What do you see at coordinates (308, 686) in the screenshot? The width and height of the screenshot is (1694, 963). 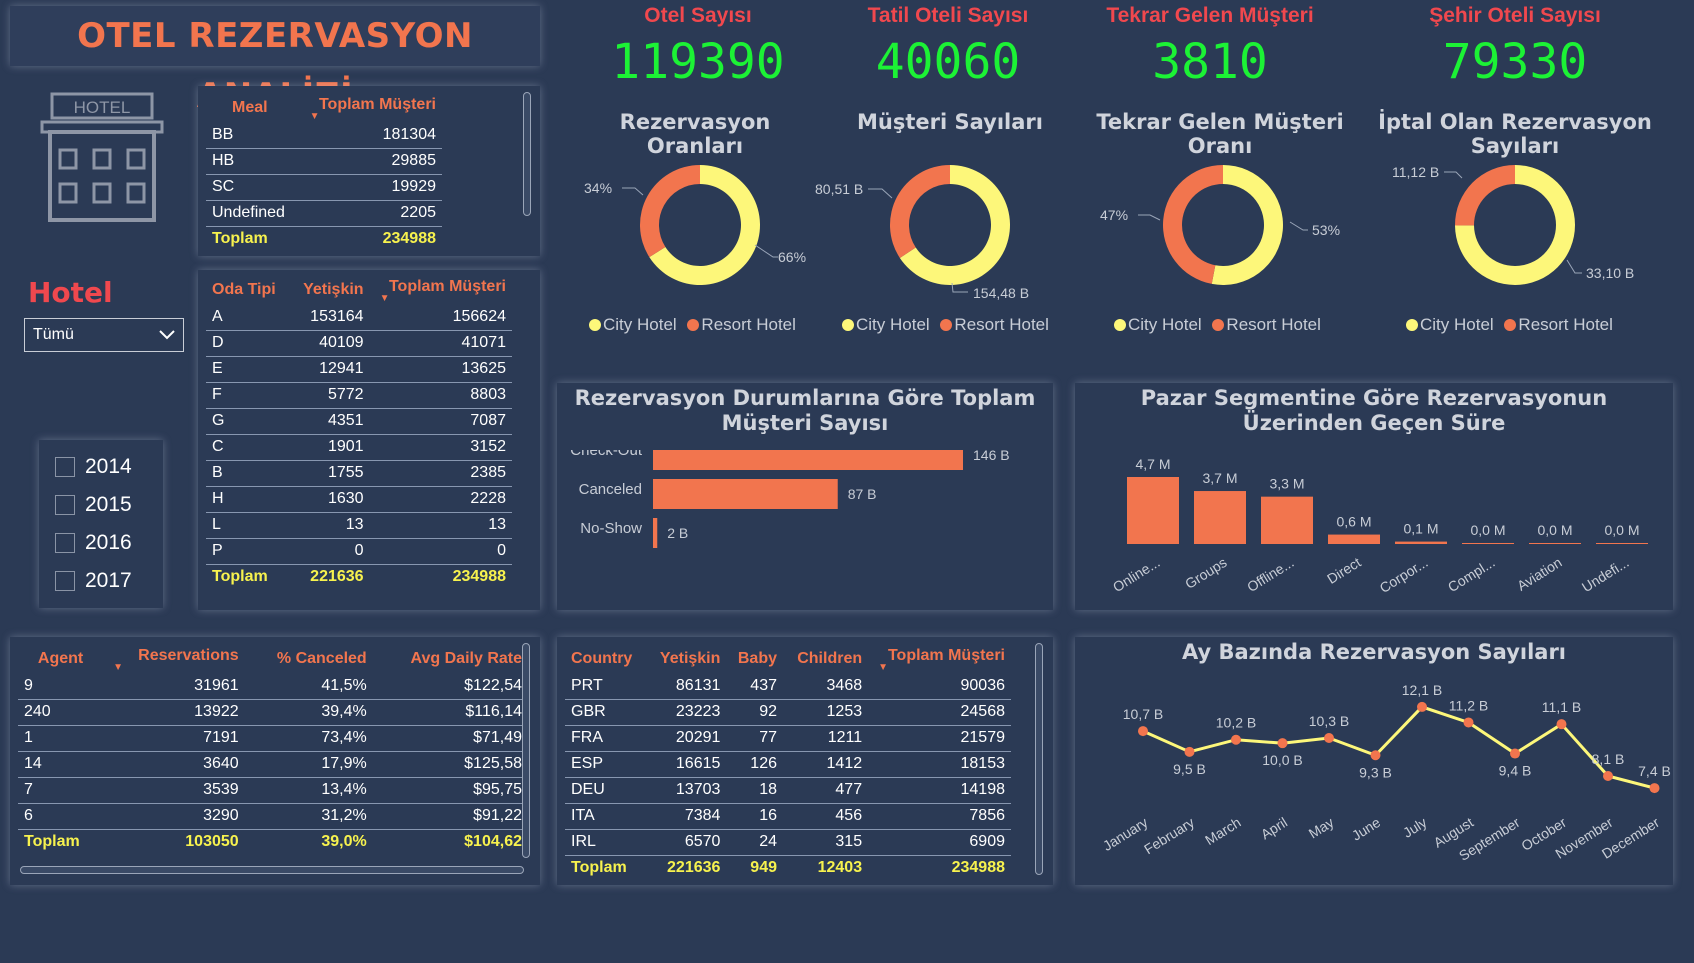 I see `table-cell: 41,5%` at bounding box center [308, 686].